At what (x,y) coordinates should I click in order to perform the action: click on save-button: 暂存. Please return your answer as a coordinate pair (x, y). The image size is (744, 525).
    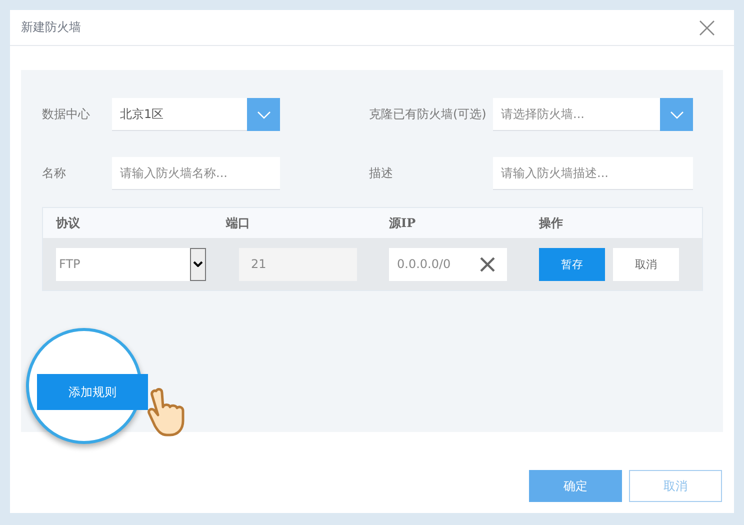
    Looking at the image, I should click on (572, 264).